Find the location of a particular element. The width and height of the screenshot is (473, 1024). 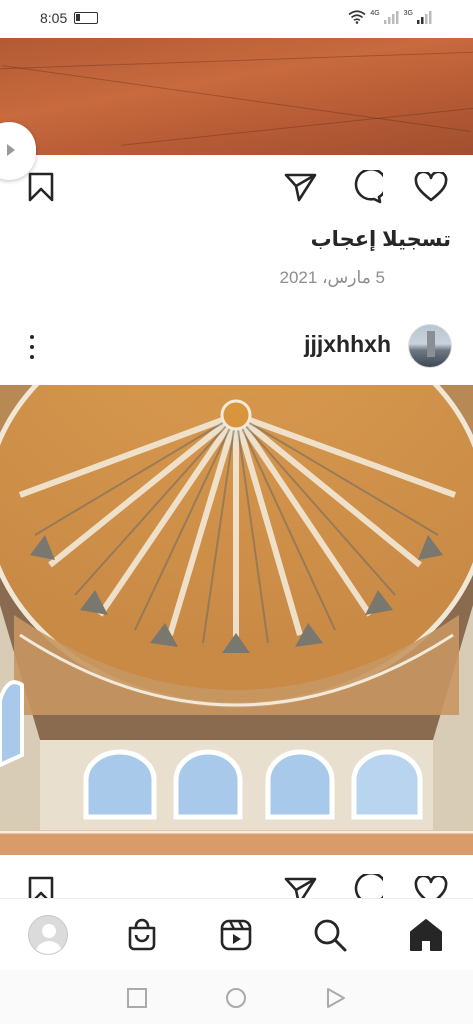

avatar is located at coordinates (430, 346).